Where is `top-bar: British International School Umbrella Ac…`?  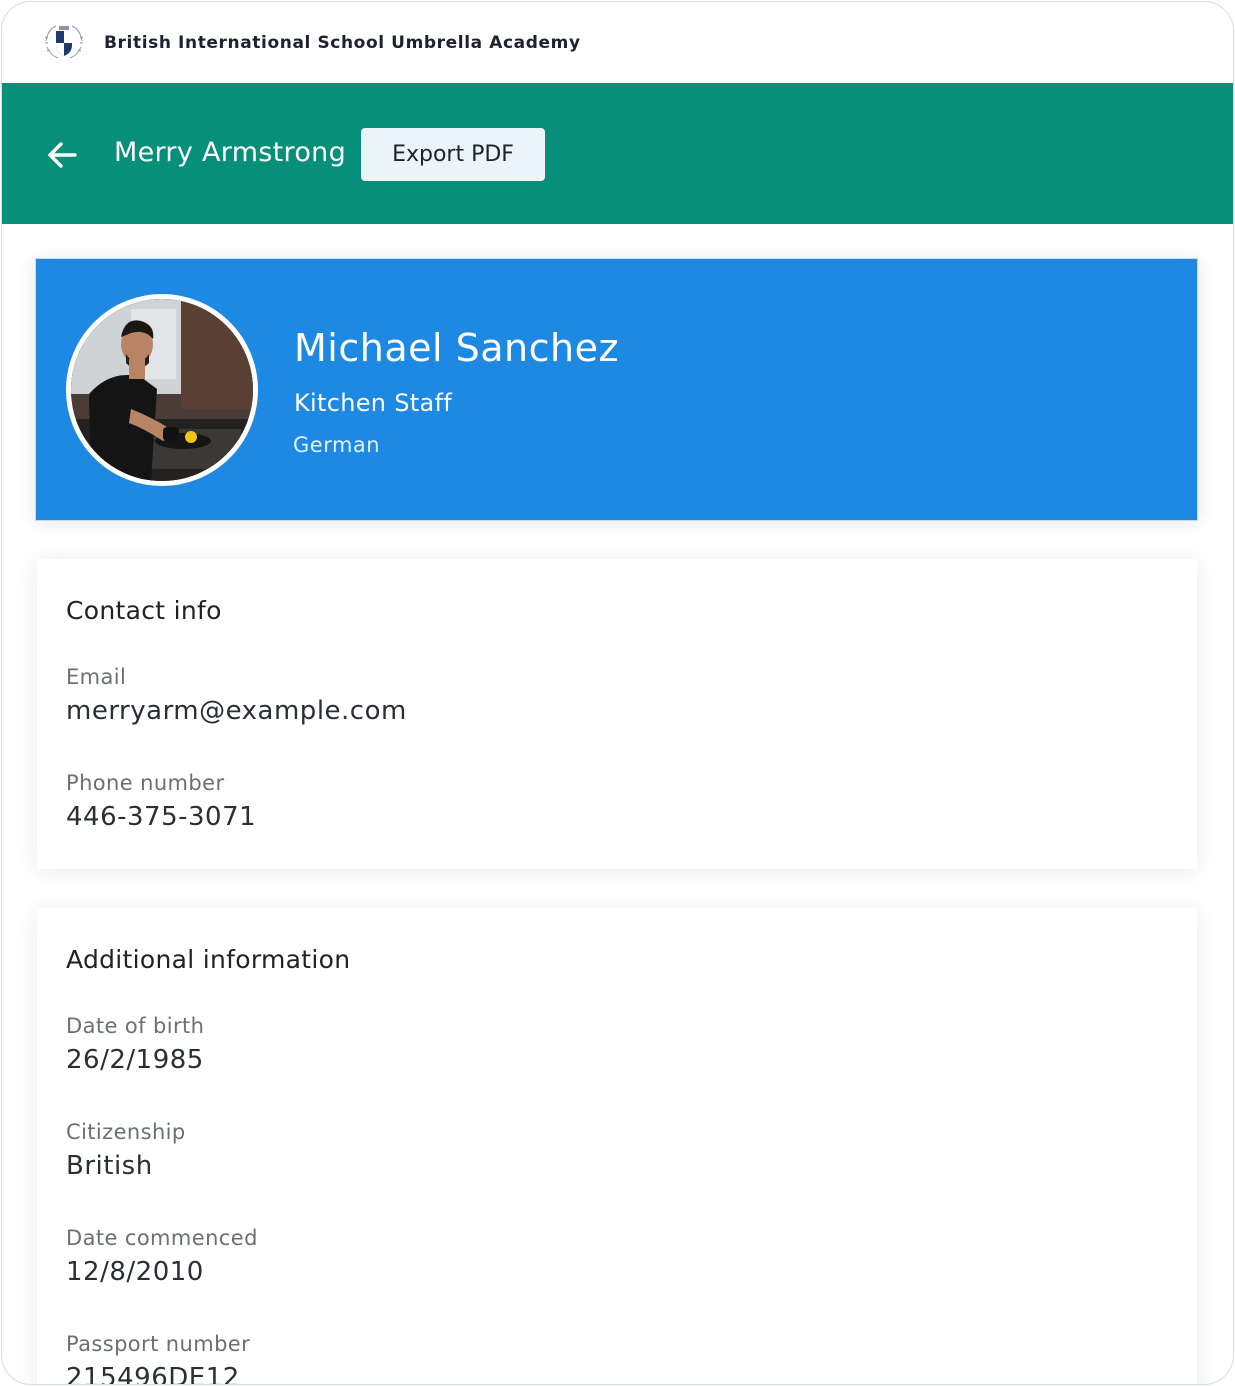 top-bar: British International School Umbrella Ac… is located at coordinates (617, 42).